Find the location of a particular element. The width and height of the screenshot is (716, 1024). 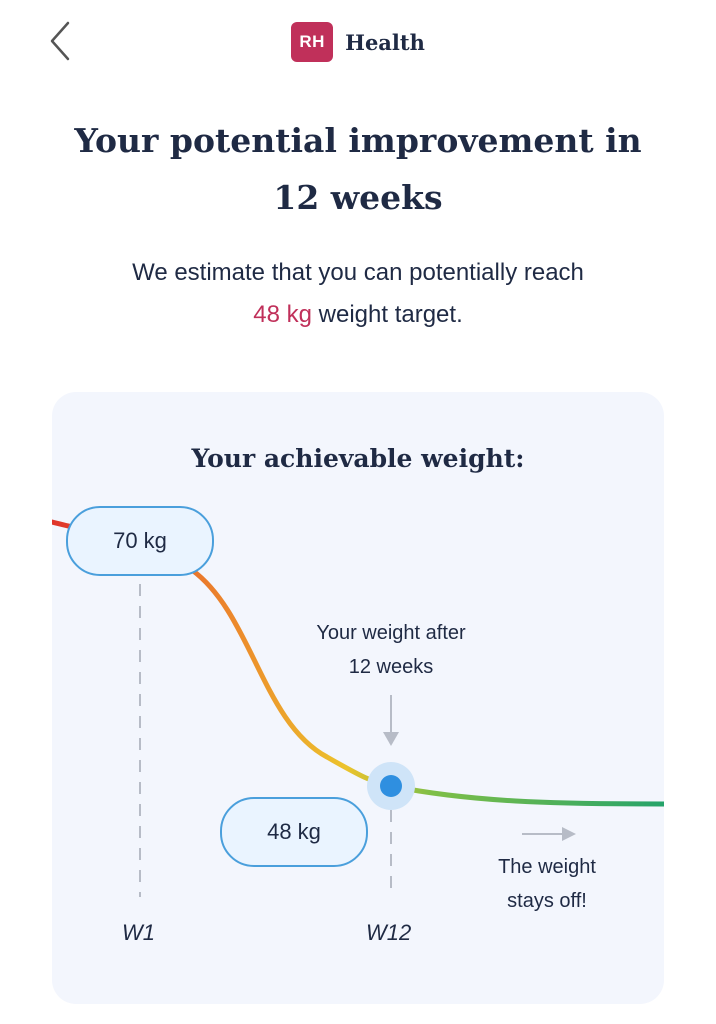

annotation-off-line1: The weight is located at coordinates (547, 867).